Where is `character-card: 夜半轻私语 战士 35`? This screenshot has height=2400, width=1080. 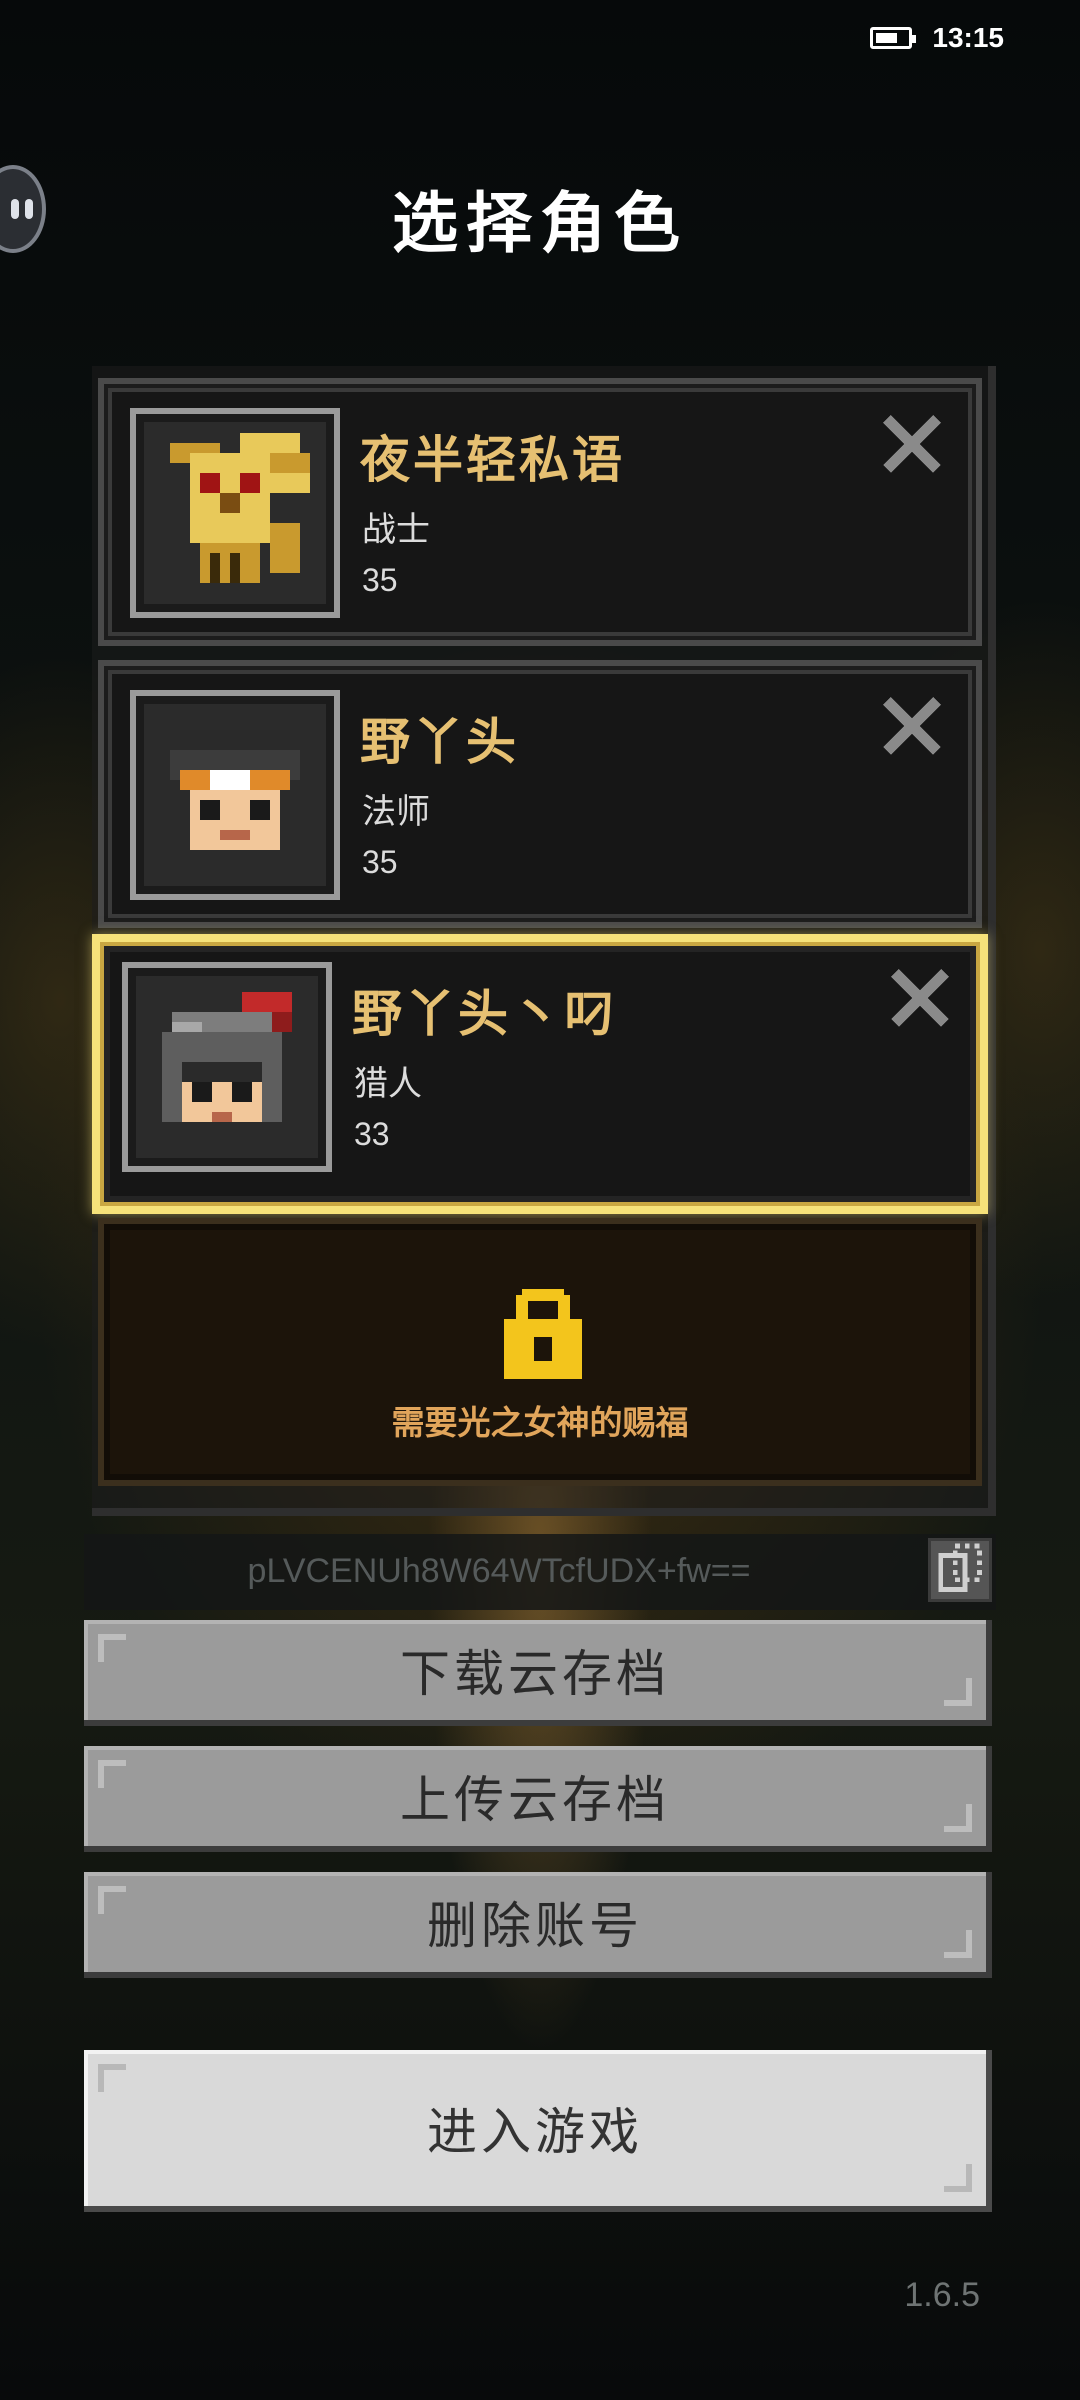
character-card: 夜半轻私语 战士 35 is located at coordinates (540, 512).